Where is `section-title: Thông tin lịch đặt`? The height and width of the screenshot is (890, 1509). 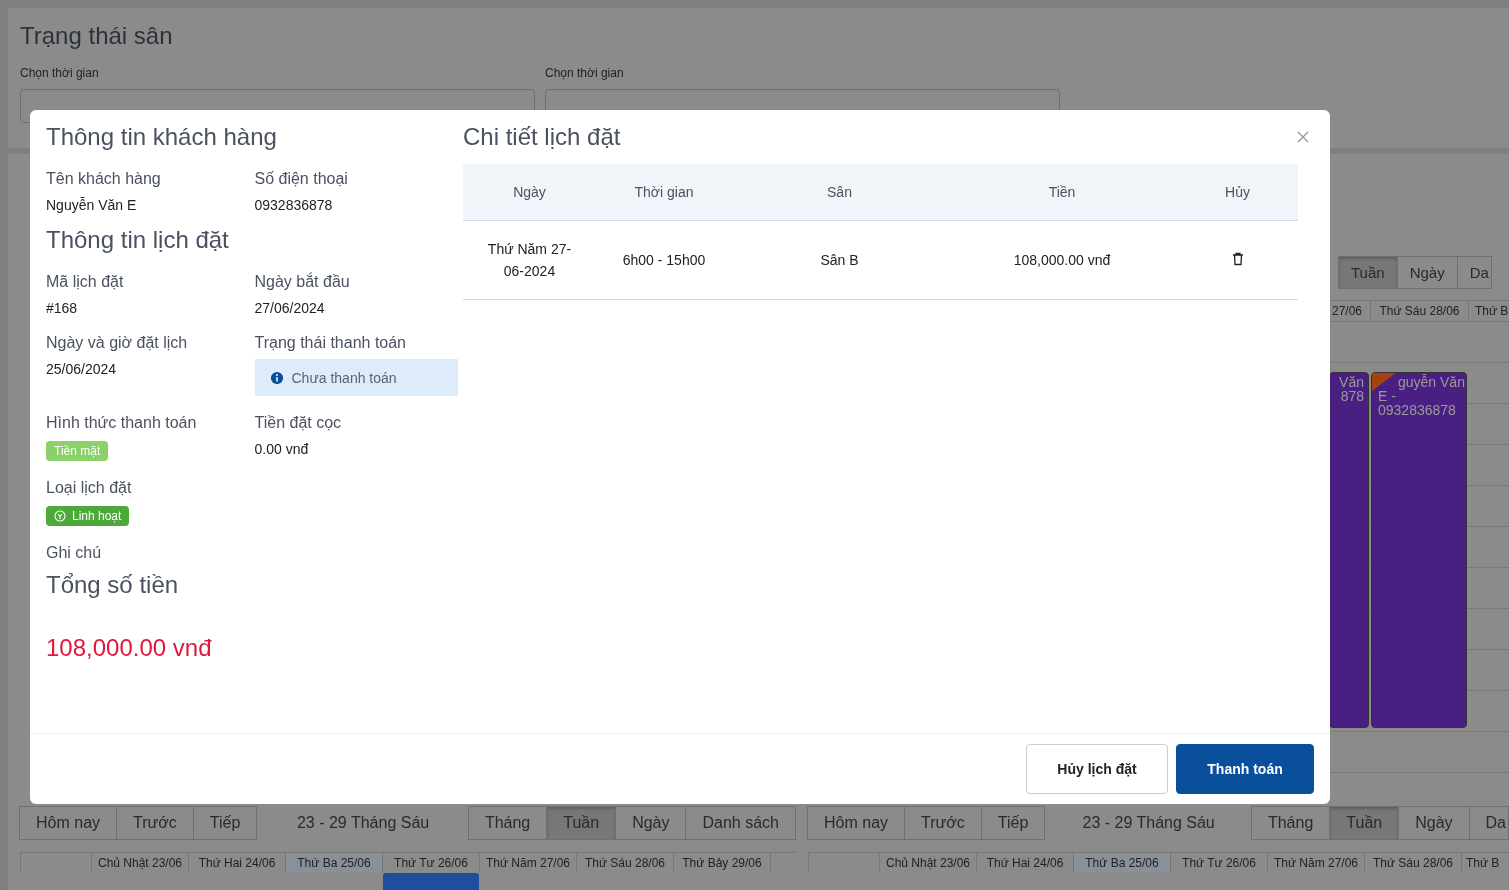 section-title: Thông tin lịch đặt is located at coordinates (138, 240).